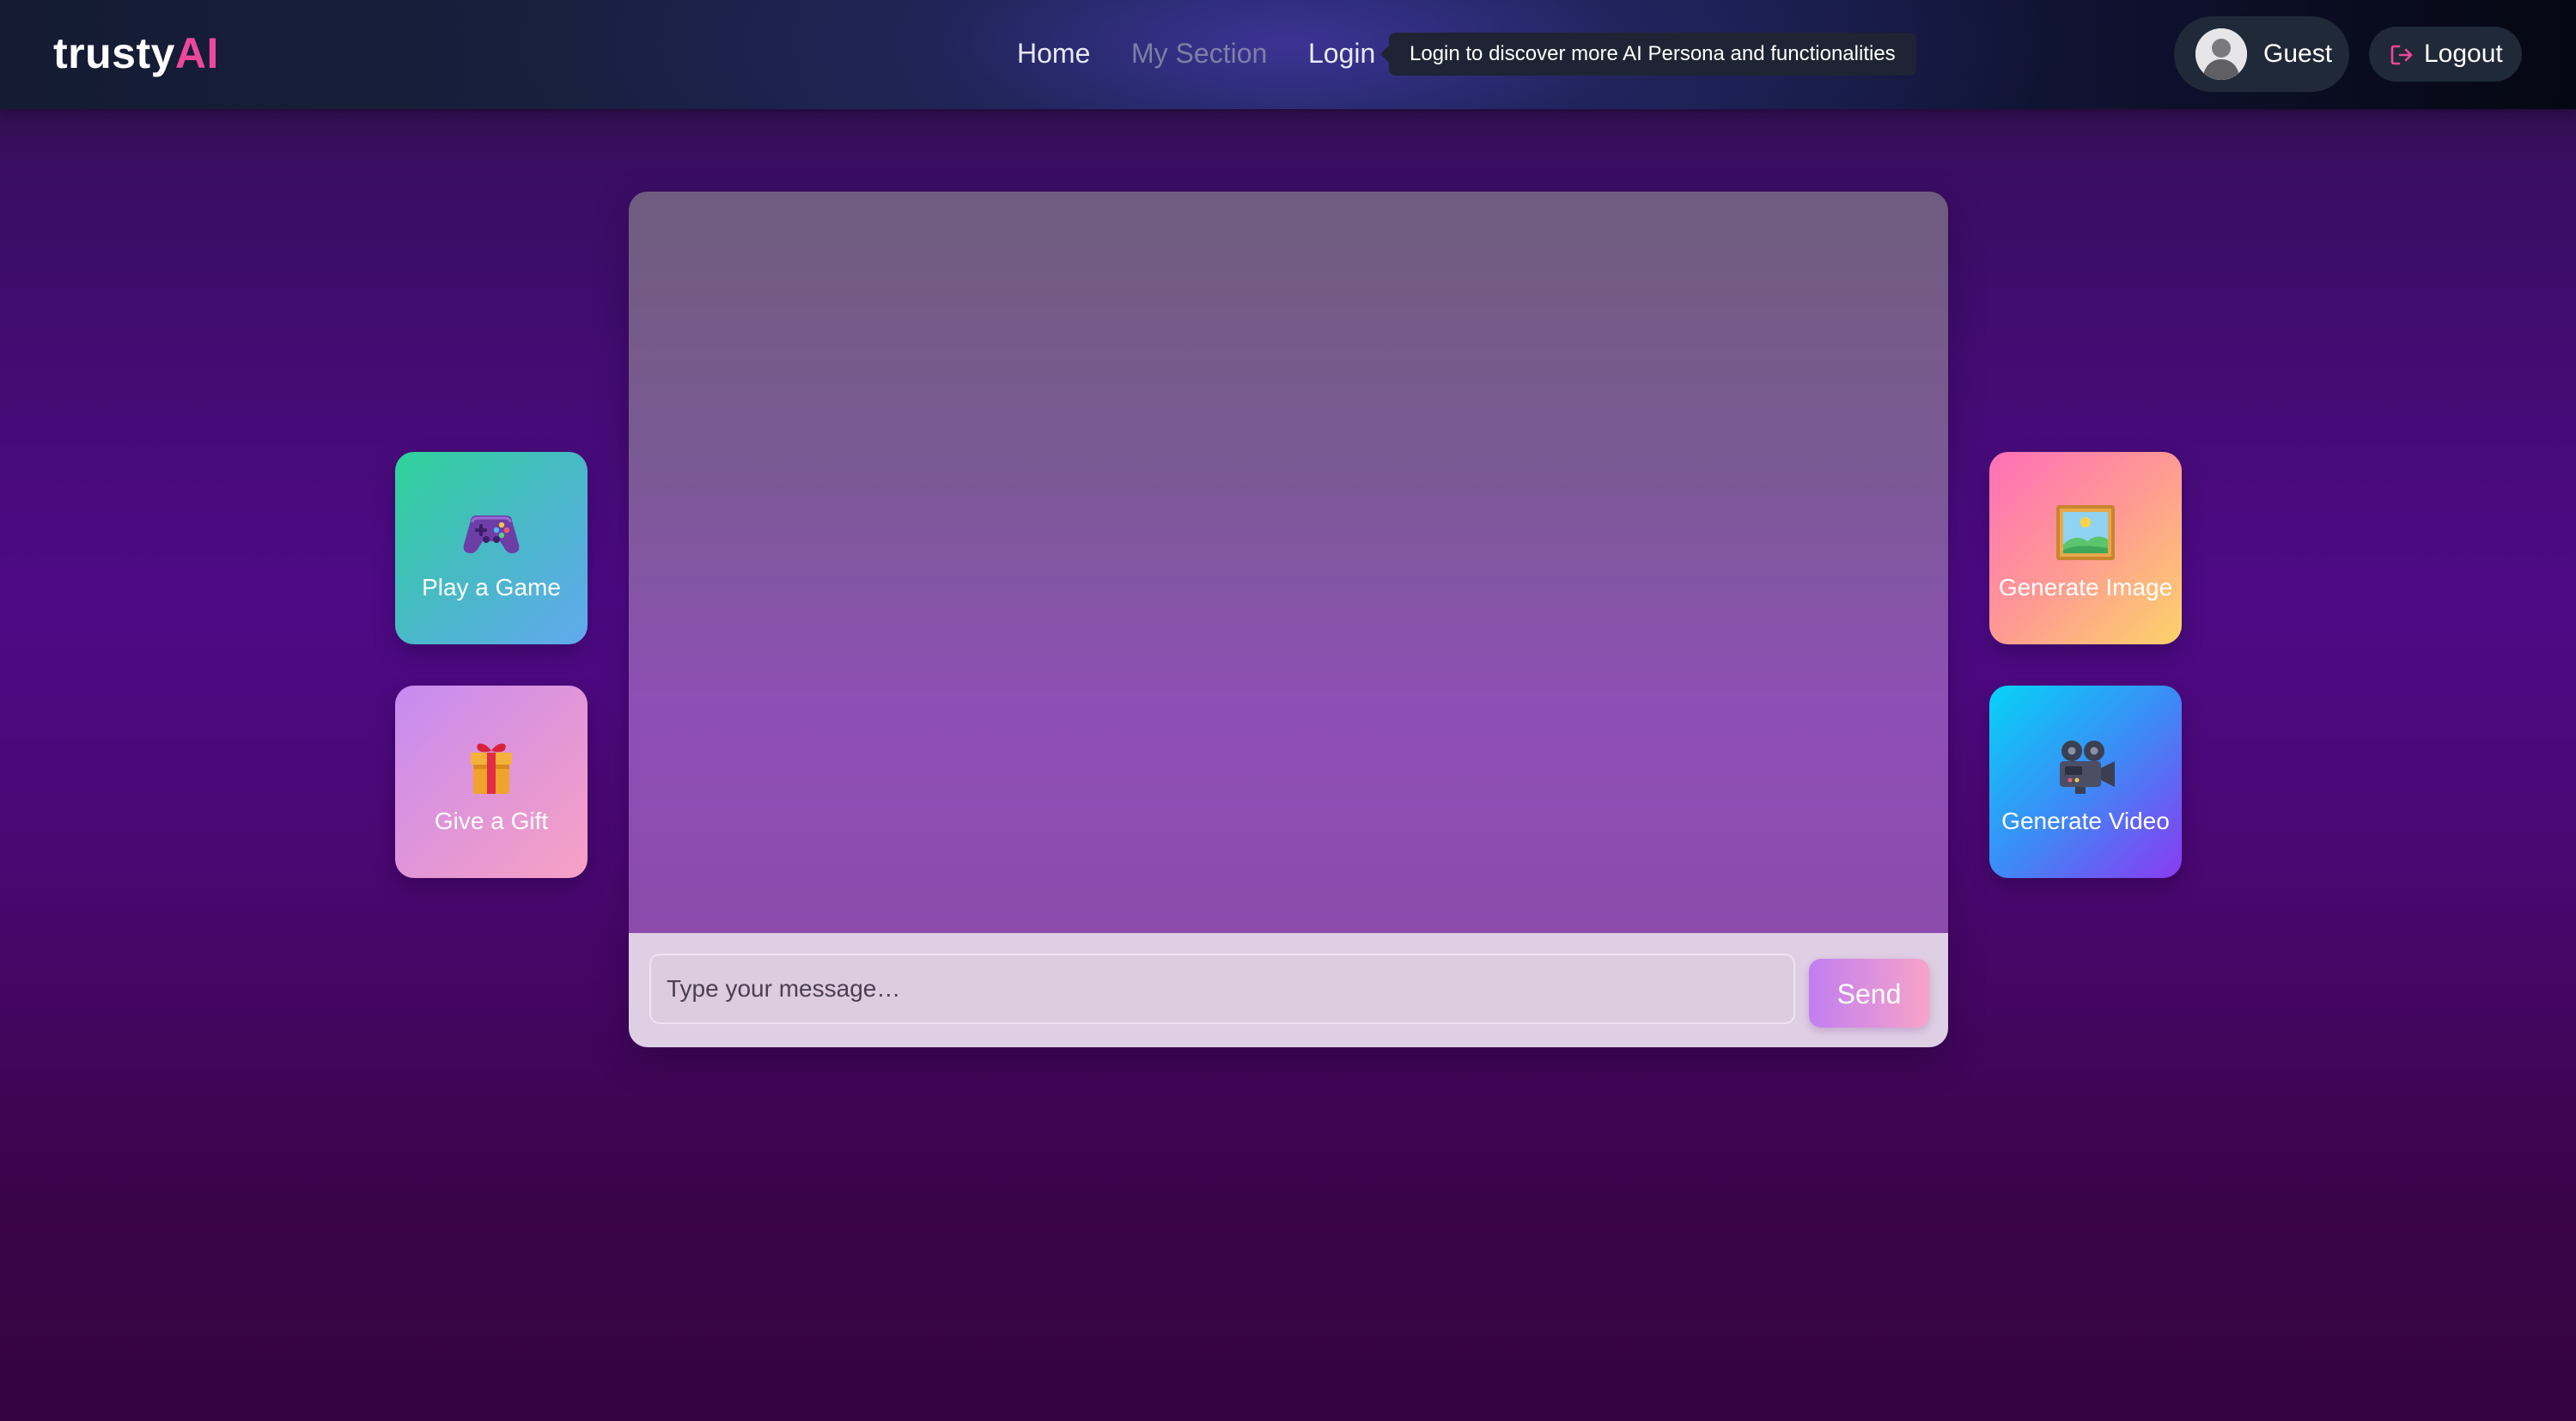 The image size is (2576, 1421). I want to click on gift-icon, so click(491, 768).